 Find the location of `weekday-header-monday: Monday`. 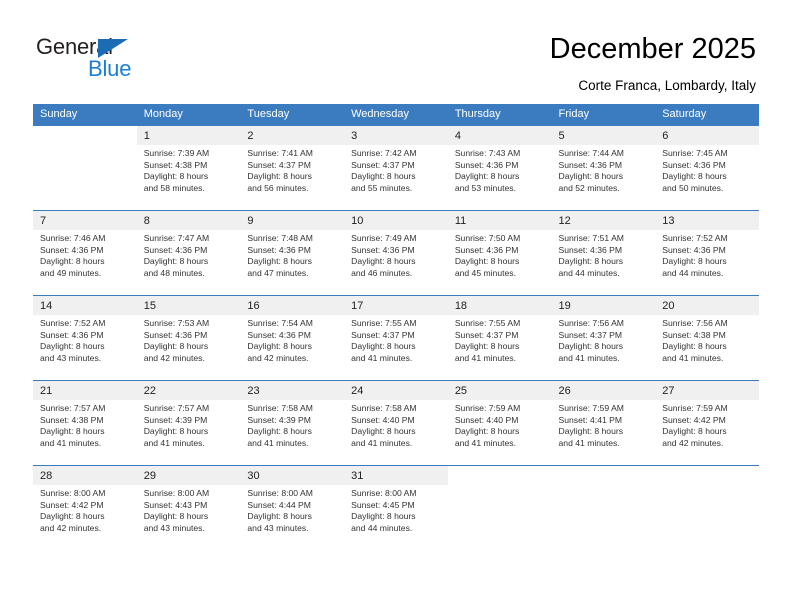

weekday-header-monday: Monday is located at coordinates (188, 115).